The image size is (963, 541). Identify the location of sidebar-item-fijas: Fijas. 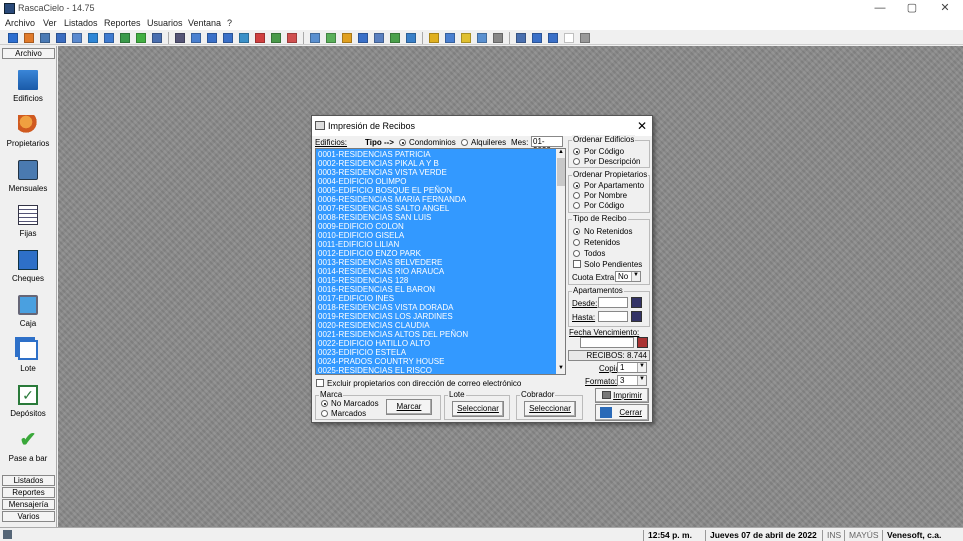
(28, 224).